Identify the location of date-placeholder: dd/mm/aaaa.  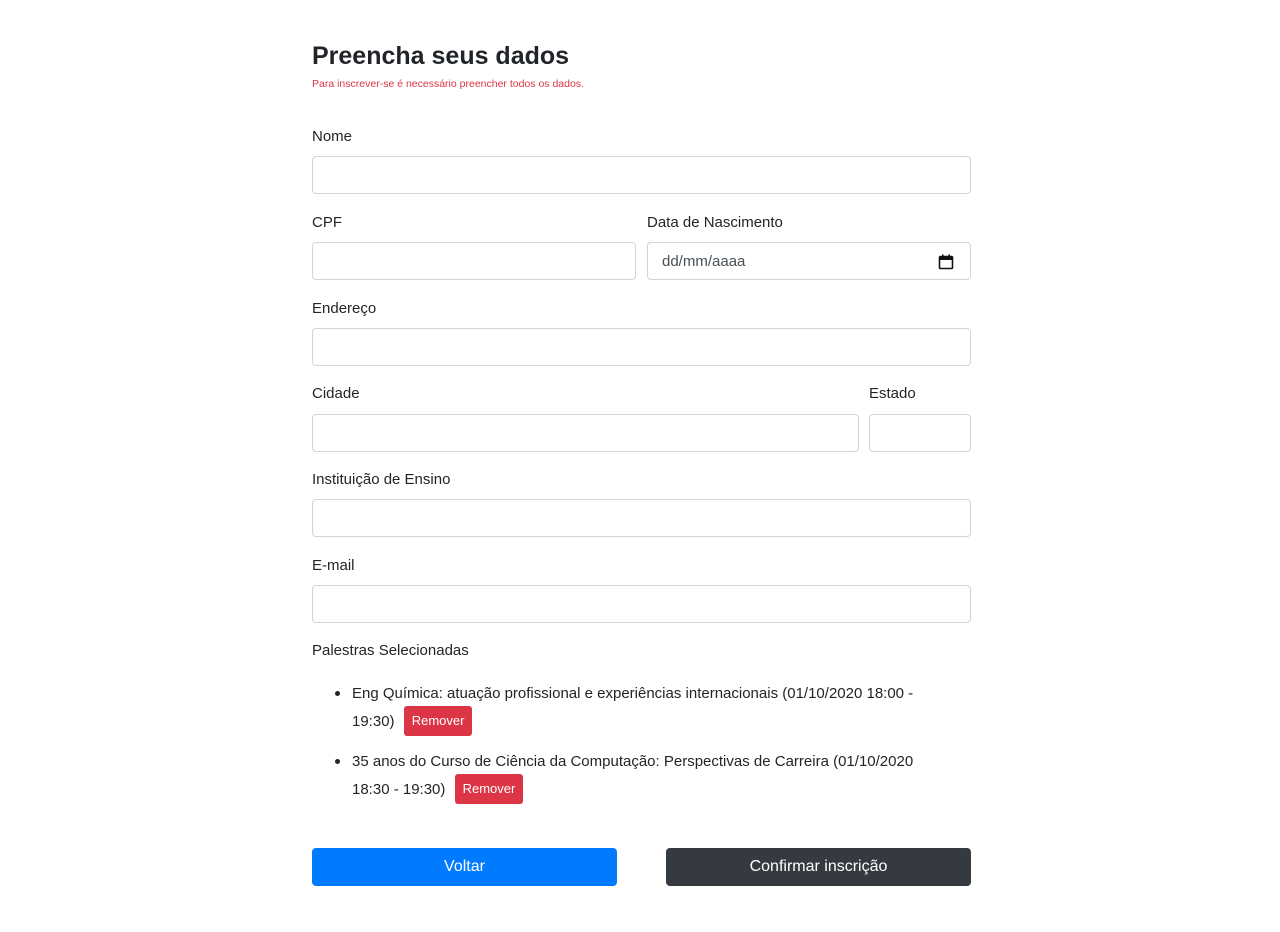
(704, 261).